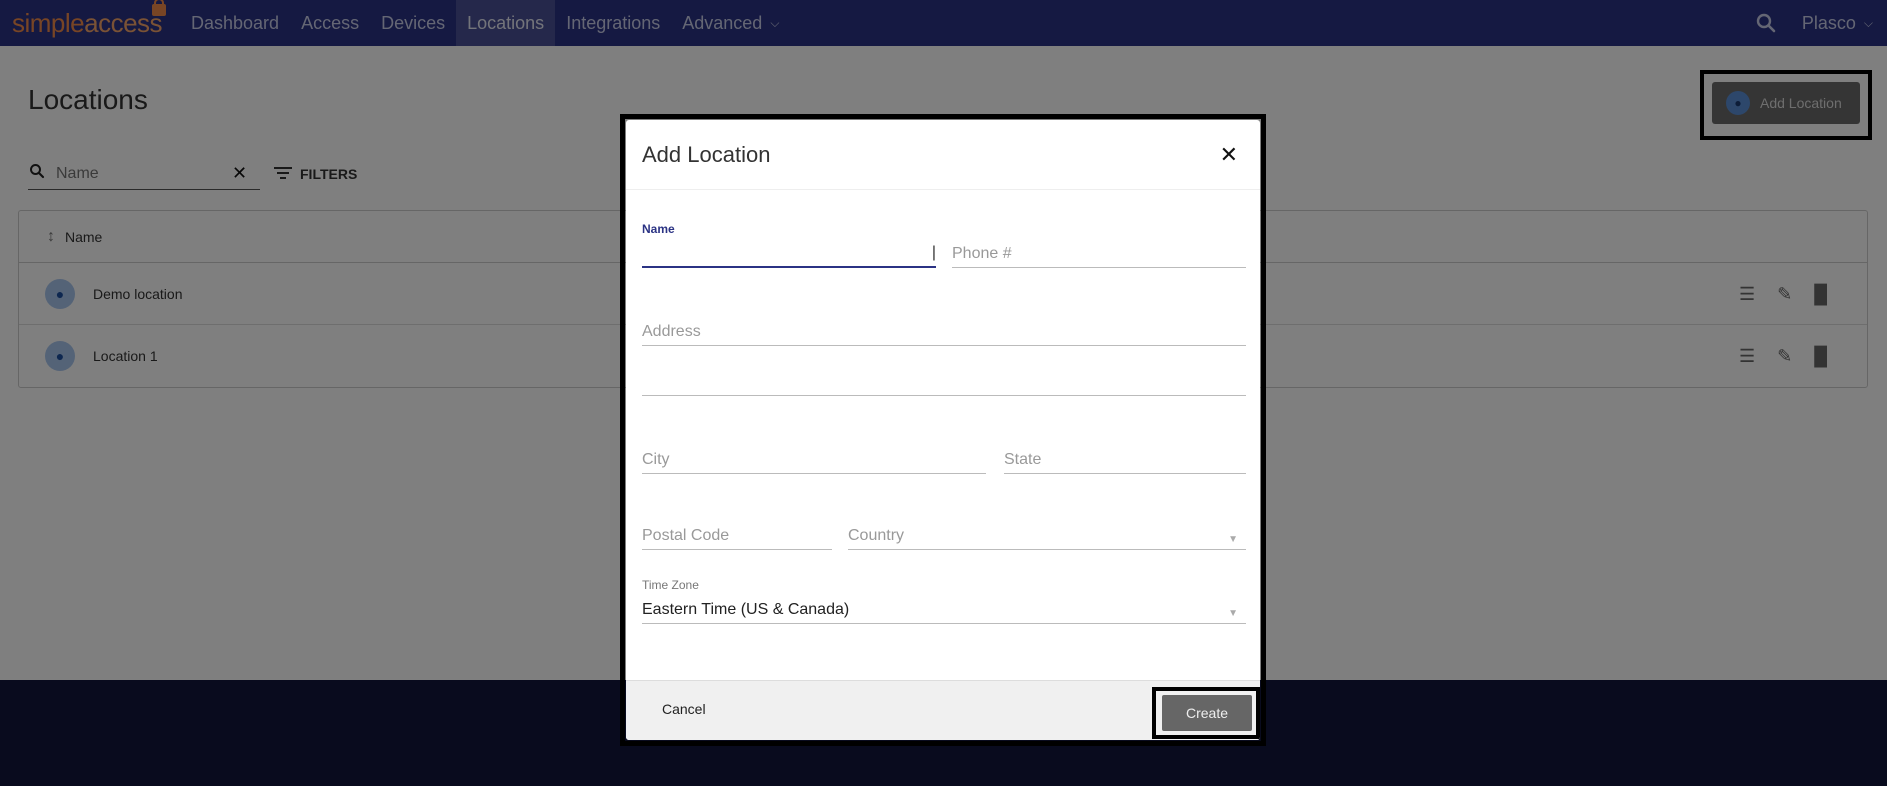 This screenshot has height=786, width=1887. Describe the element at coordinates (746, 609) in the screenshot. I see `timezone-value: Eastern Time (US & Canada)` at that location.